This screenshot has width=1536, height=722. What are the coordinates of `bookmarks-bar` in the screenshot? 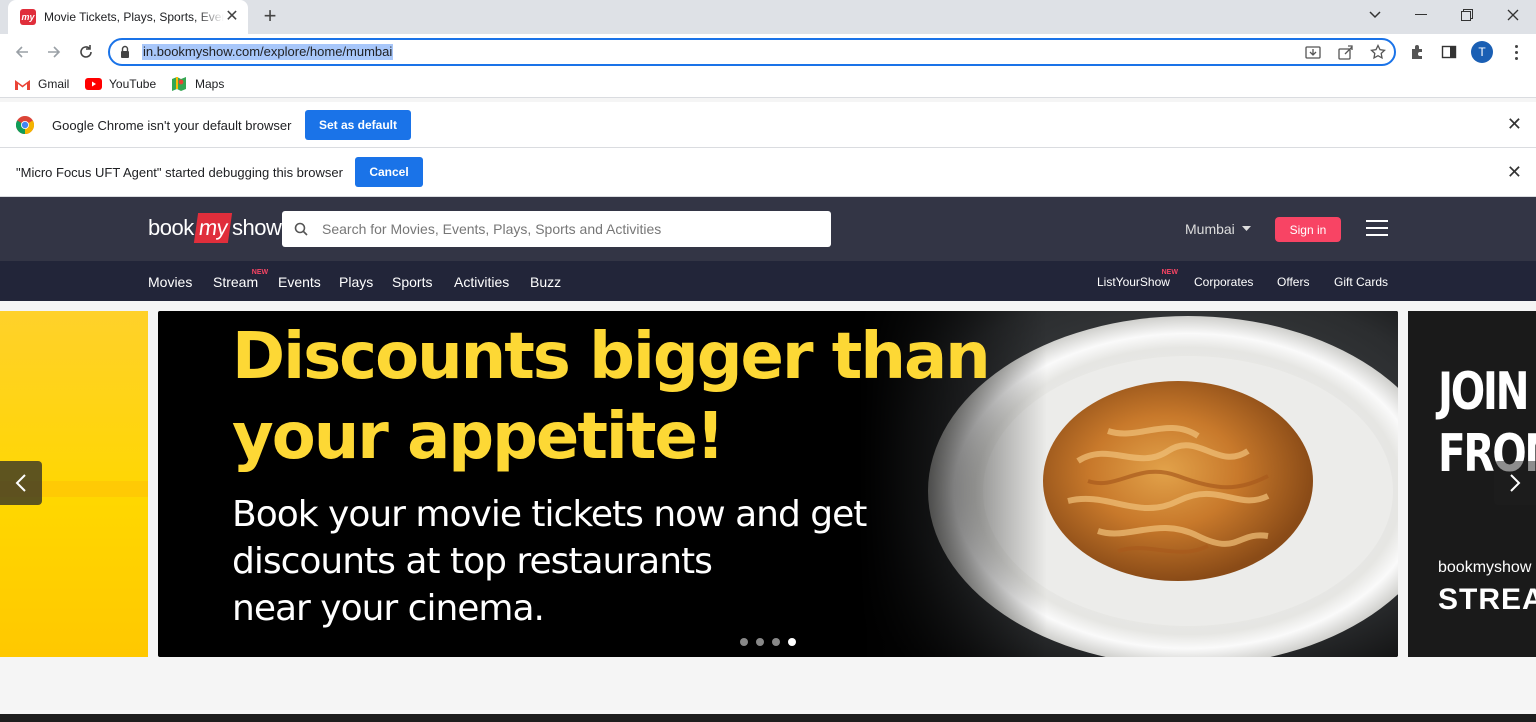 It's located at (768, 84).